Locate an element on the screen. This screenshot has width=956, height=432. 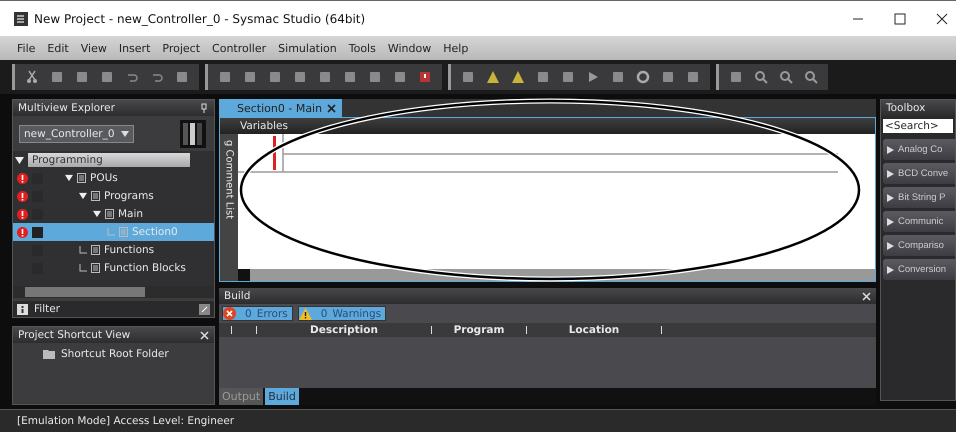
menu-item: Help is located at coordinates (455, 48).